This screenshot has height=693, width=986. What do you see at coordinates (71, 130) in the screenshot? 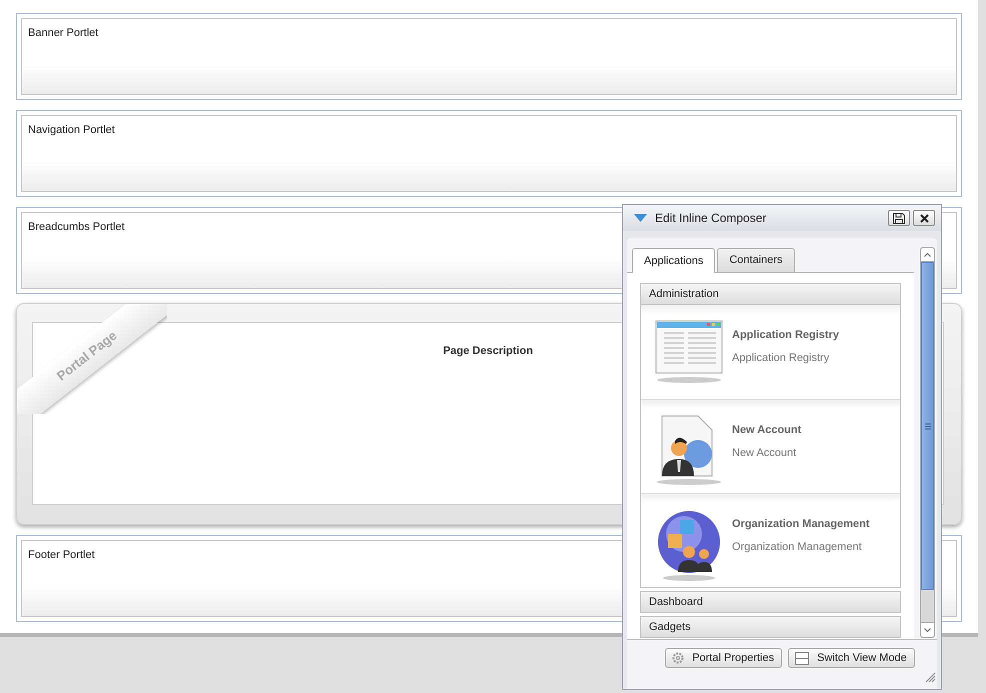
I see `portlet-title: Navigation Portlet` at bounding box center [71, 130].